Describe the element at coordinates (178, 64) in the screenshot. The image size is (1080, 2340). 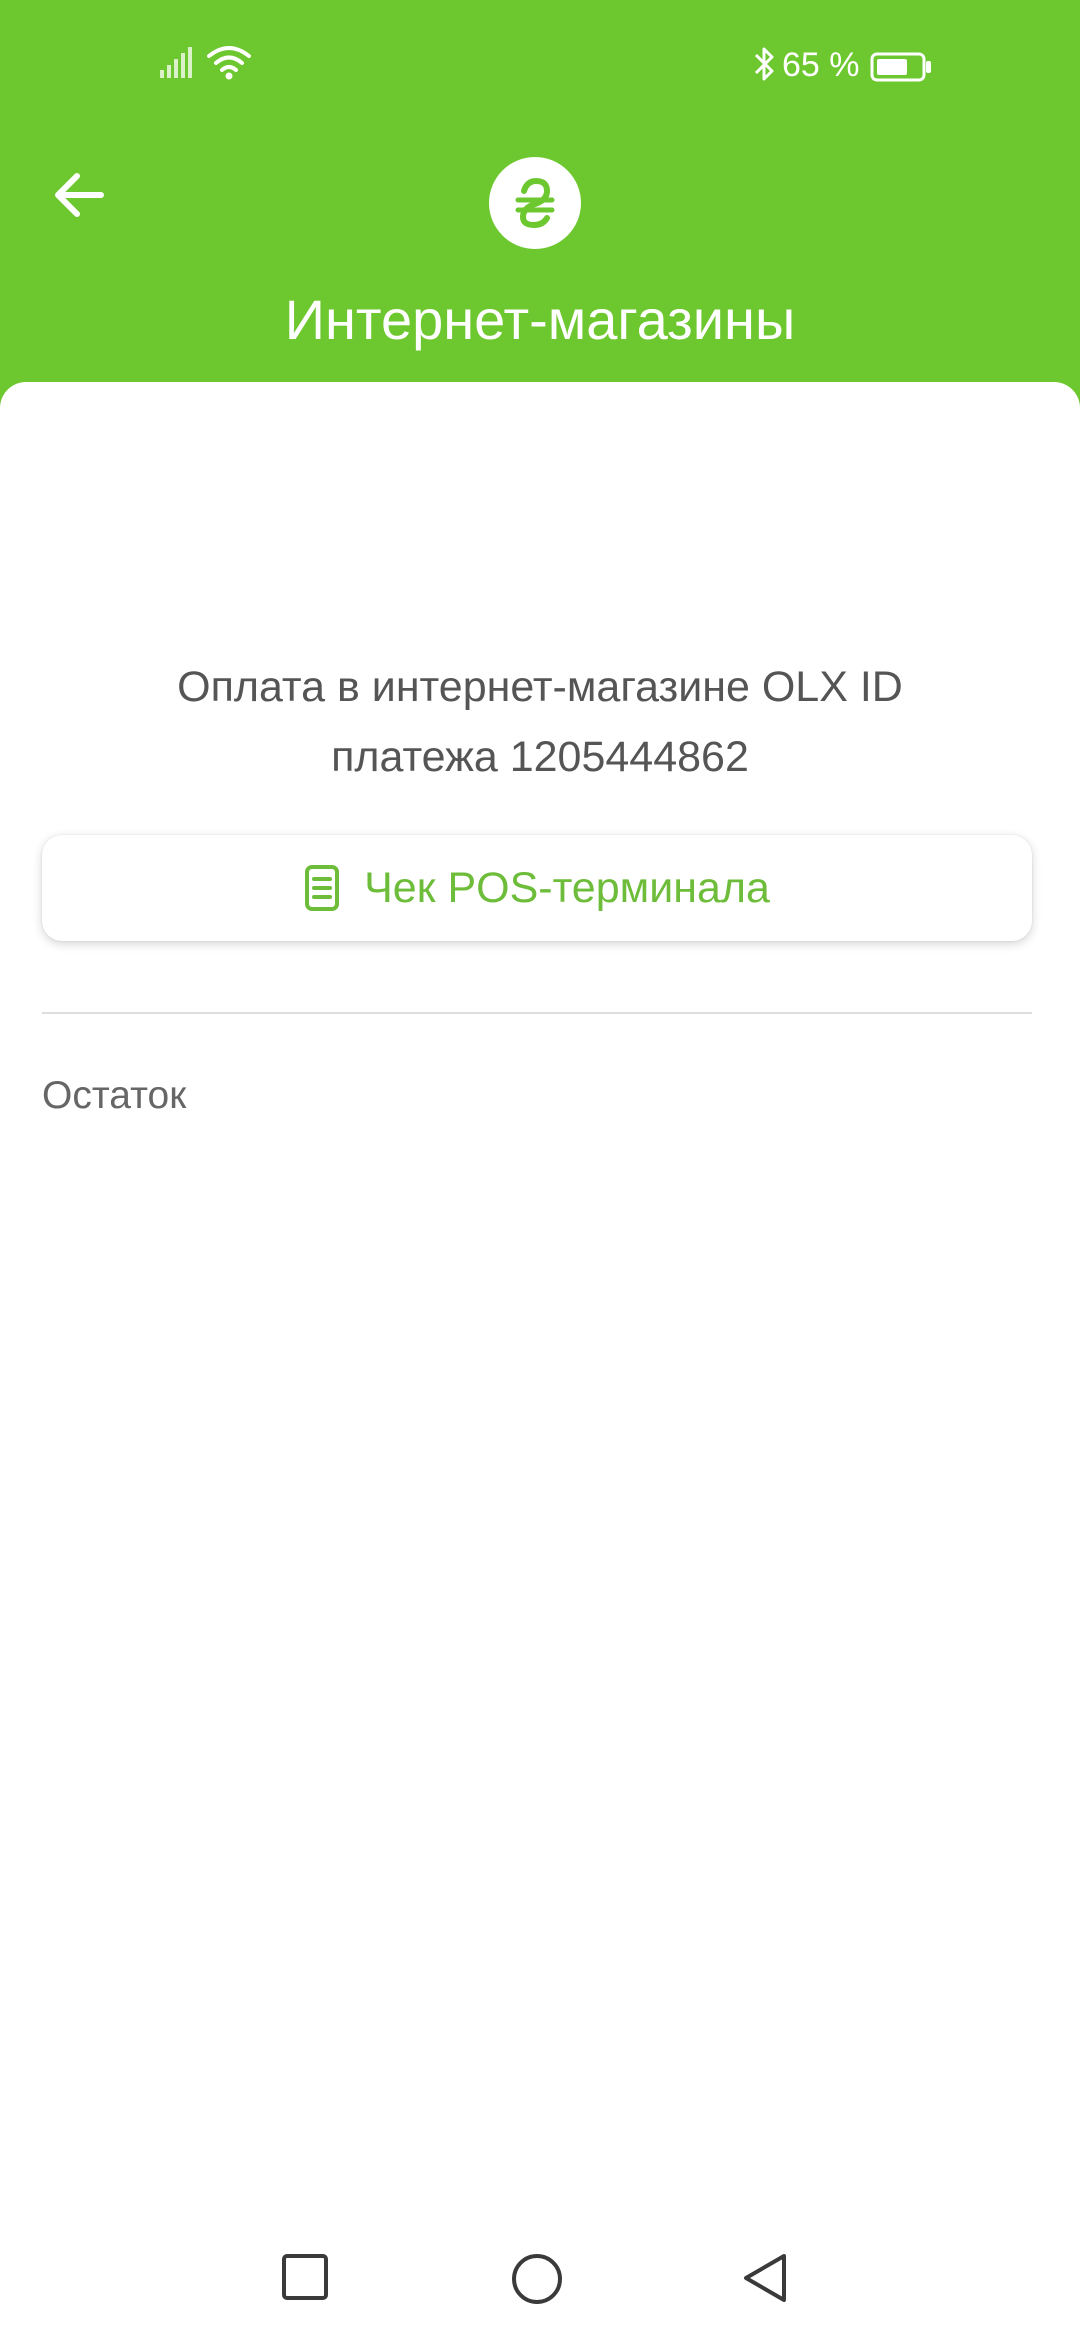
I see `signal-icon` at that location.